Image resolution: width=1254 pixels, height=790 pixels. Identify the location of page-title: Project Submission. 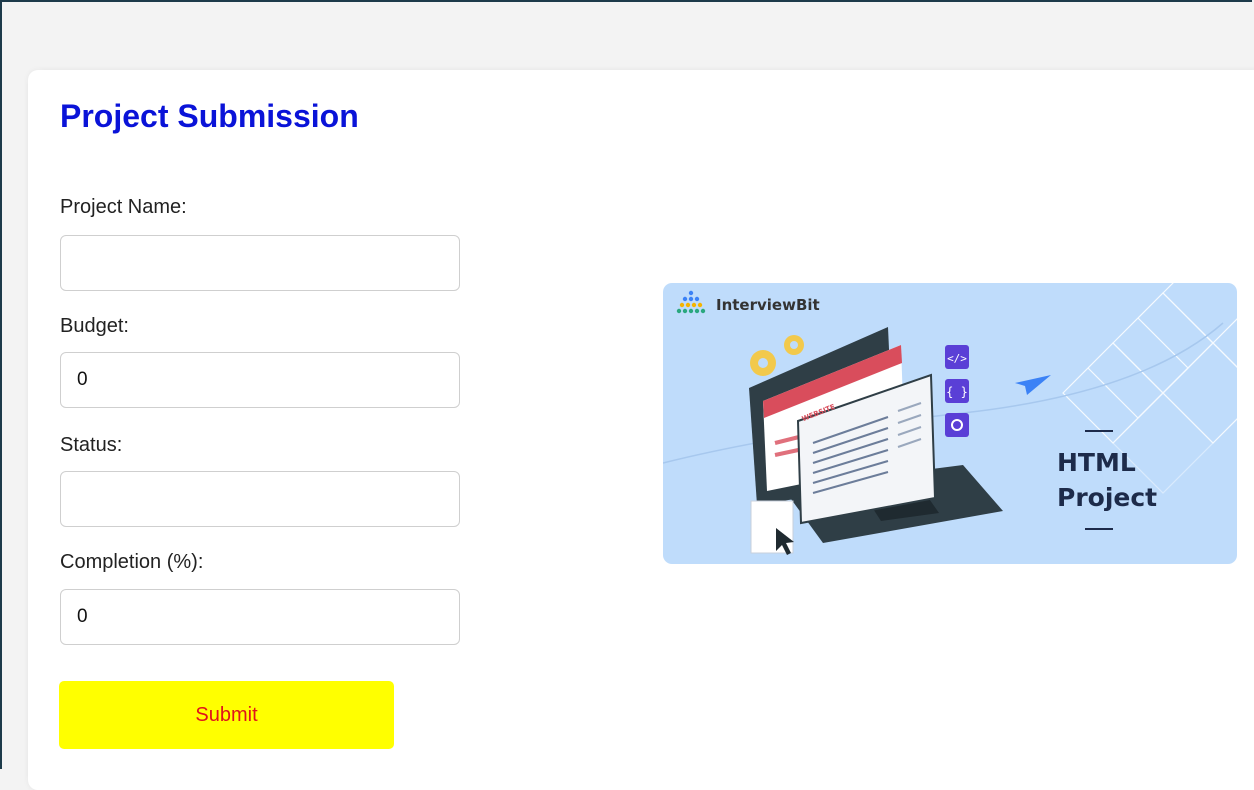
(209, 116).